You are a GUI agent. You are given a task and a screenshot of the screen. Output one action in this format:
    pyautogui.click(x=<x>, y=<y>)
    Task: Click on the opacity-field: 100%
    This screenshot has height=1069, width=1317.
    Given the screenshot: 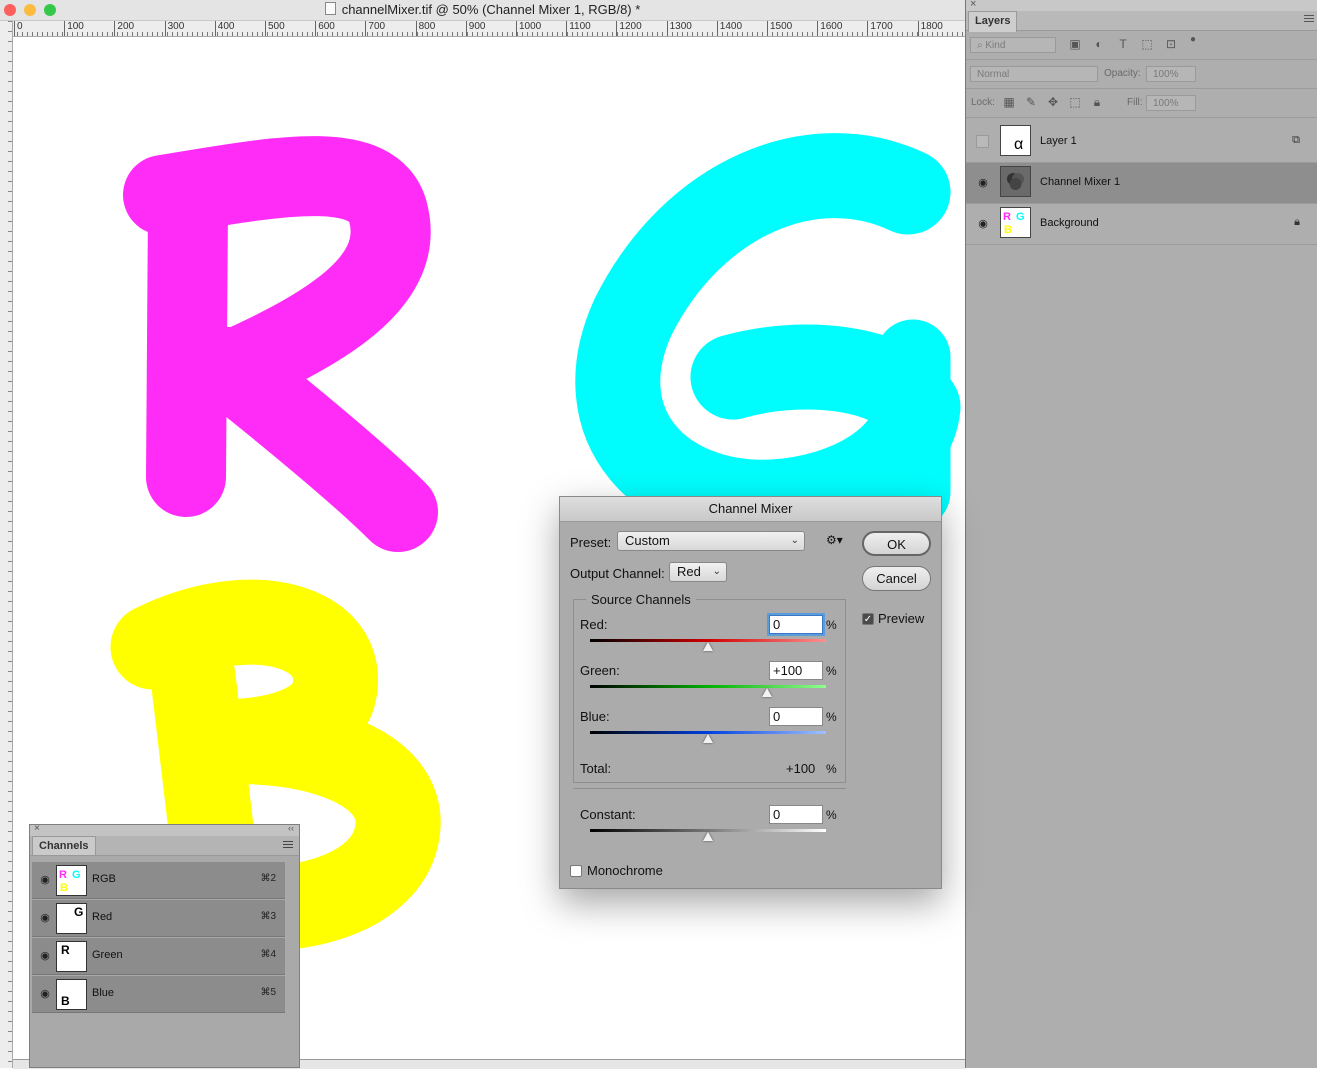 What is the action you would take?
    pyautogui.click(x=1171, y=74)
    